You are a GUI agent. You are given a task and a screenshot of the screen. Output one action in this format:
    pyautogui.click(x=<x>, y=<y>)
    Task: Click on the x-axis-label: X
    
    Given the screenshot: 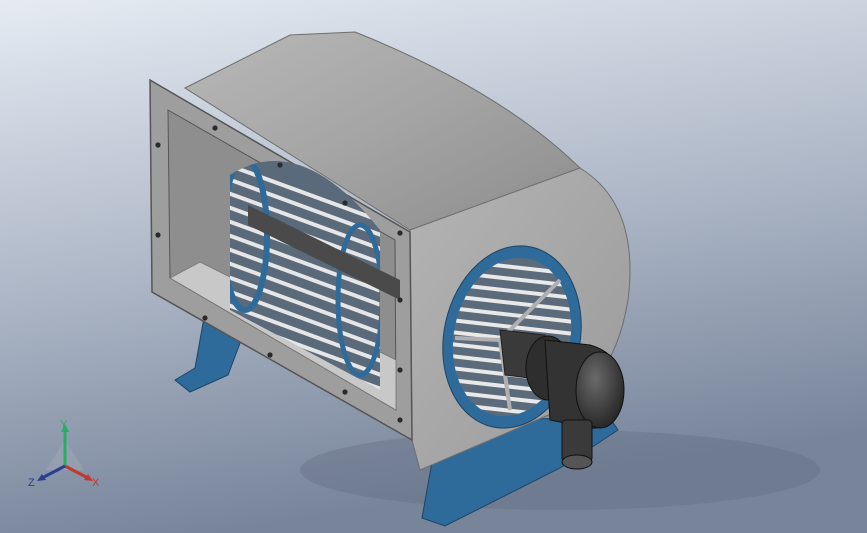 What is the action you would take?
    pyautogui.click(x=96, y=483)
    